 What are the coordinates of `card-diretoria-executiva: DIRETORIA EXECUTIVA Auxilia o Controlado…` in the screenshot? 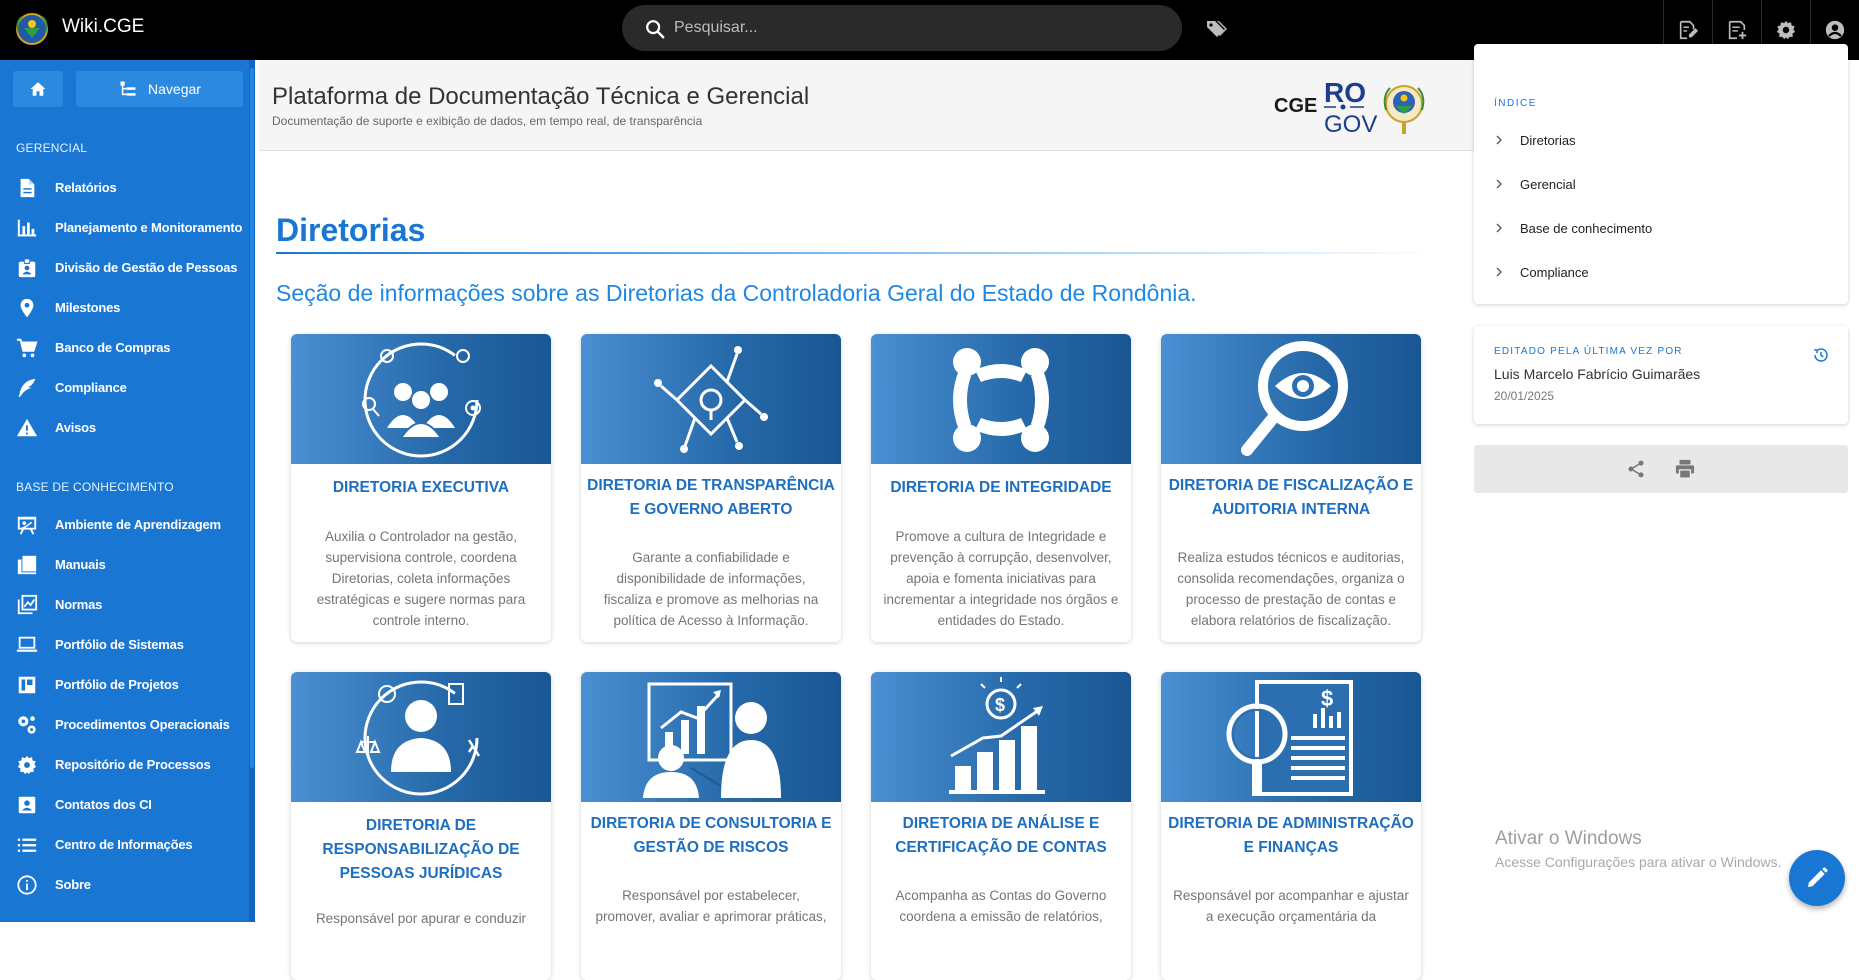 It's located at (421, 488).